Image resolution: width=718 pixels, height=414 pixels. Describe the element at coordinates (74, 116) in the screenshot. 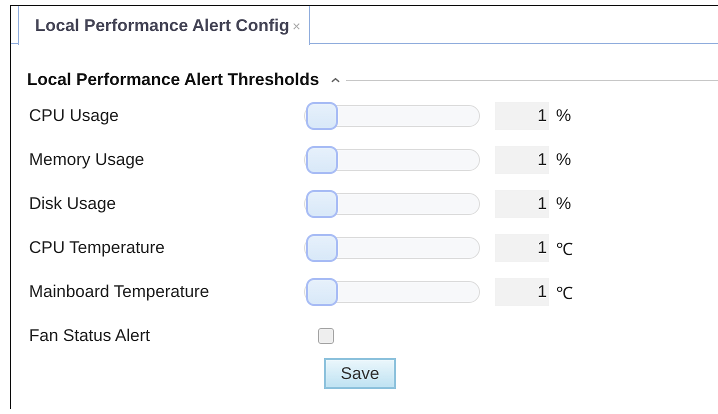

I see `field-label: CPU Usage` at that location.